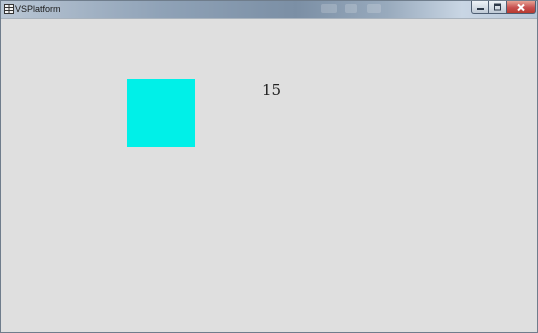  I want to click on close-icon, so click(521, 7).